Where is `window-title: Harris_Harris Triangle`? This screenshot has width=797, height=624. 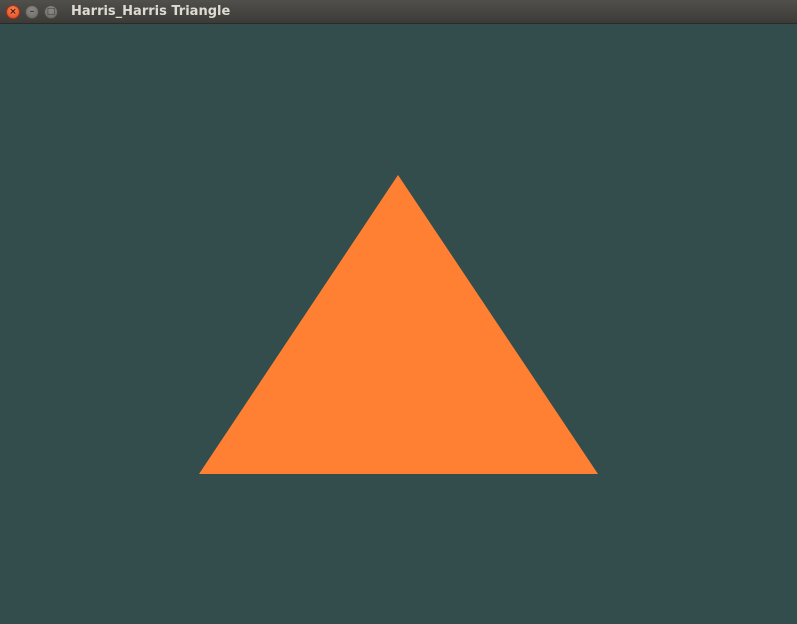
window-title: Harris_Harris Triangle is located at coordinates (151, 11).